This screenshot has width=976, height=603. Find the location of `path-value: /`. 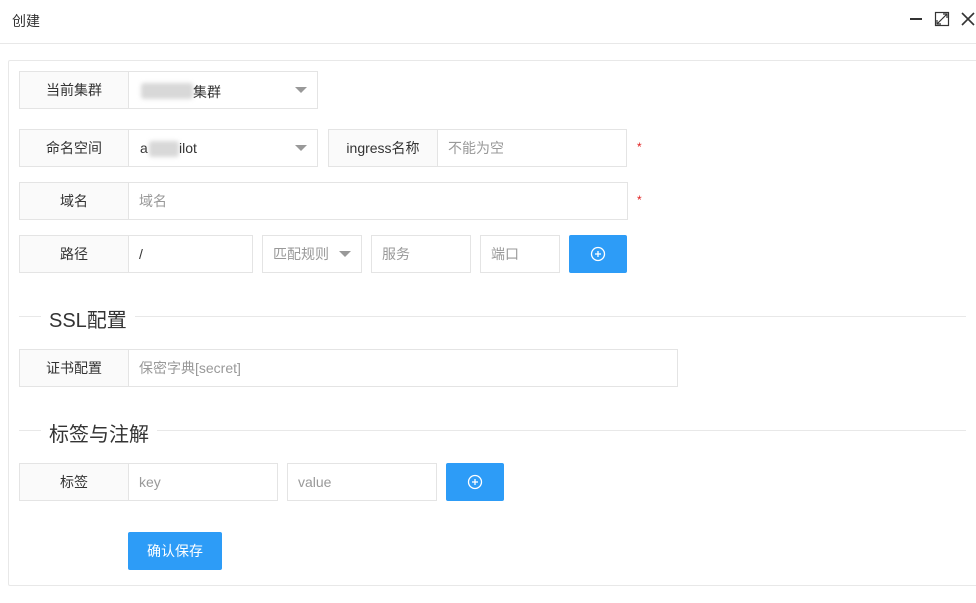

path-value: / is located at coordinates (141, 254).